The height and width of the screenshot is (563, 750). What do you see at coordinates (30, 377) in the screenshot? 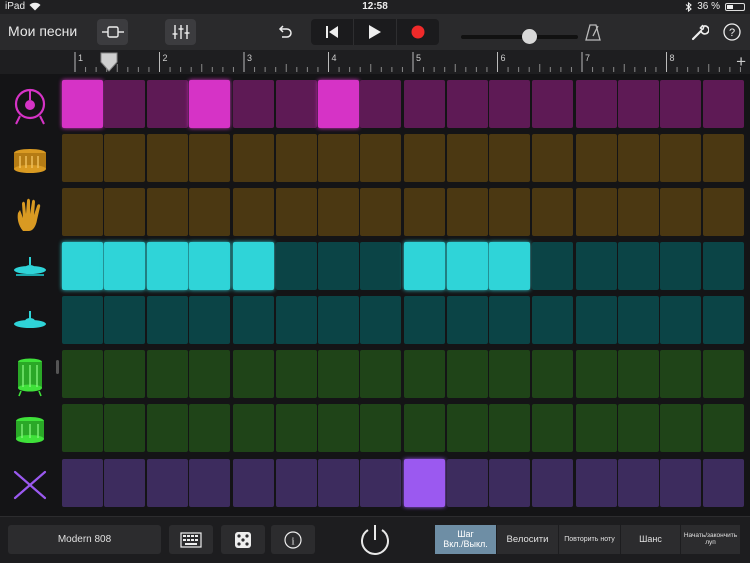
I see `instrument-tom-high` at bounding box center [30, 377].